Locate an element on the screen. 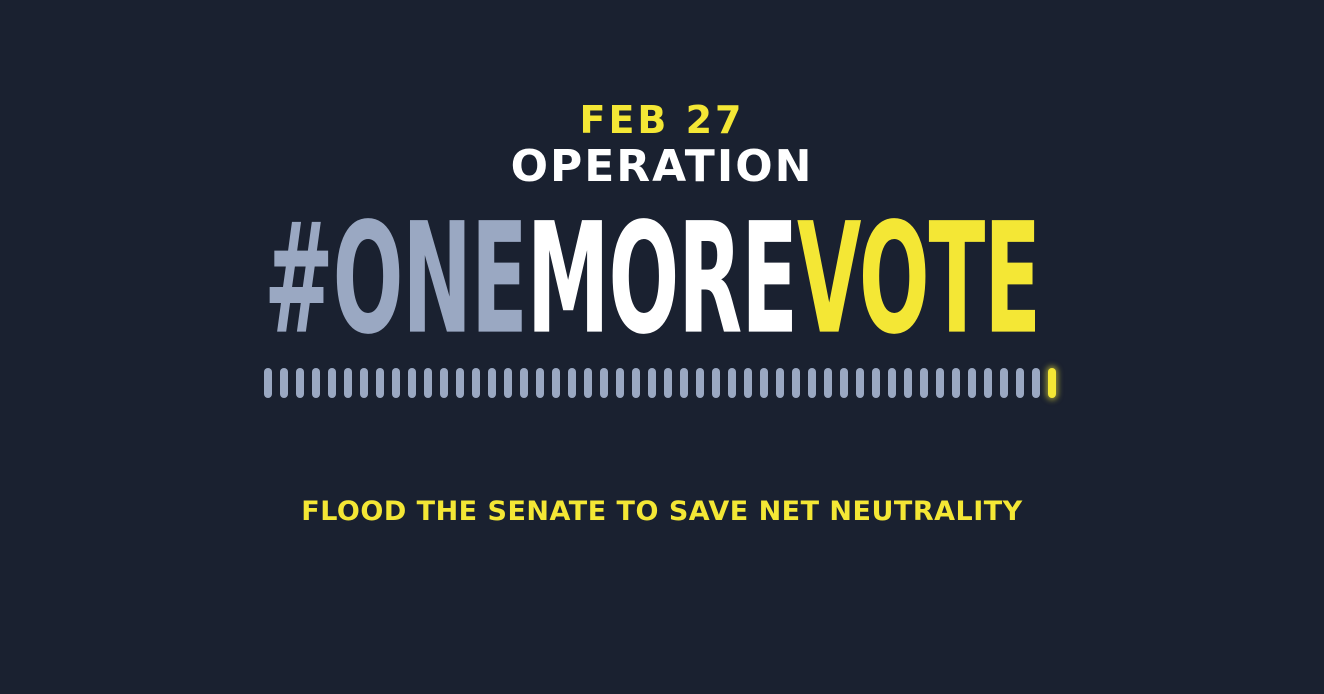  operation-label: OPERATION is located at coordinates (662, 166).